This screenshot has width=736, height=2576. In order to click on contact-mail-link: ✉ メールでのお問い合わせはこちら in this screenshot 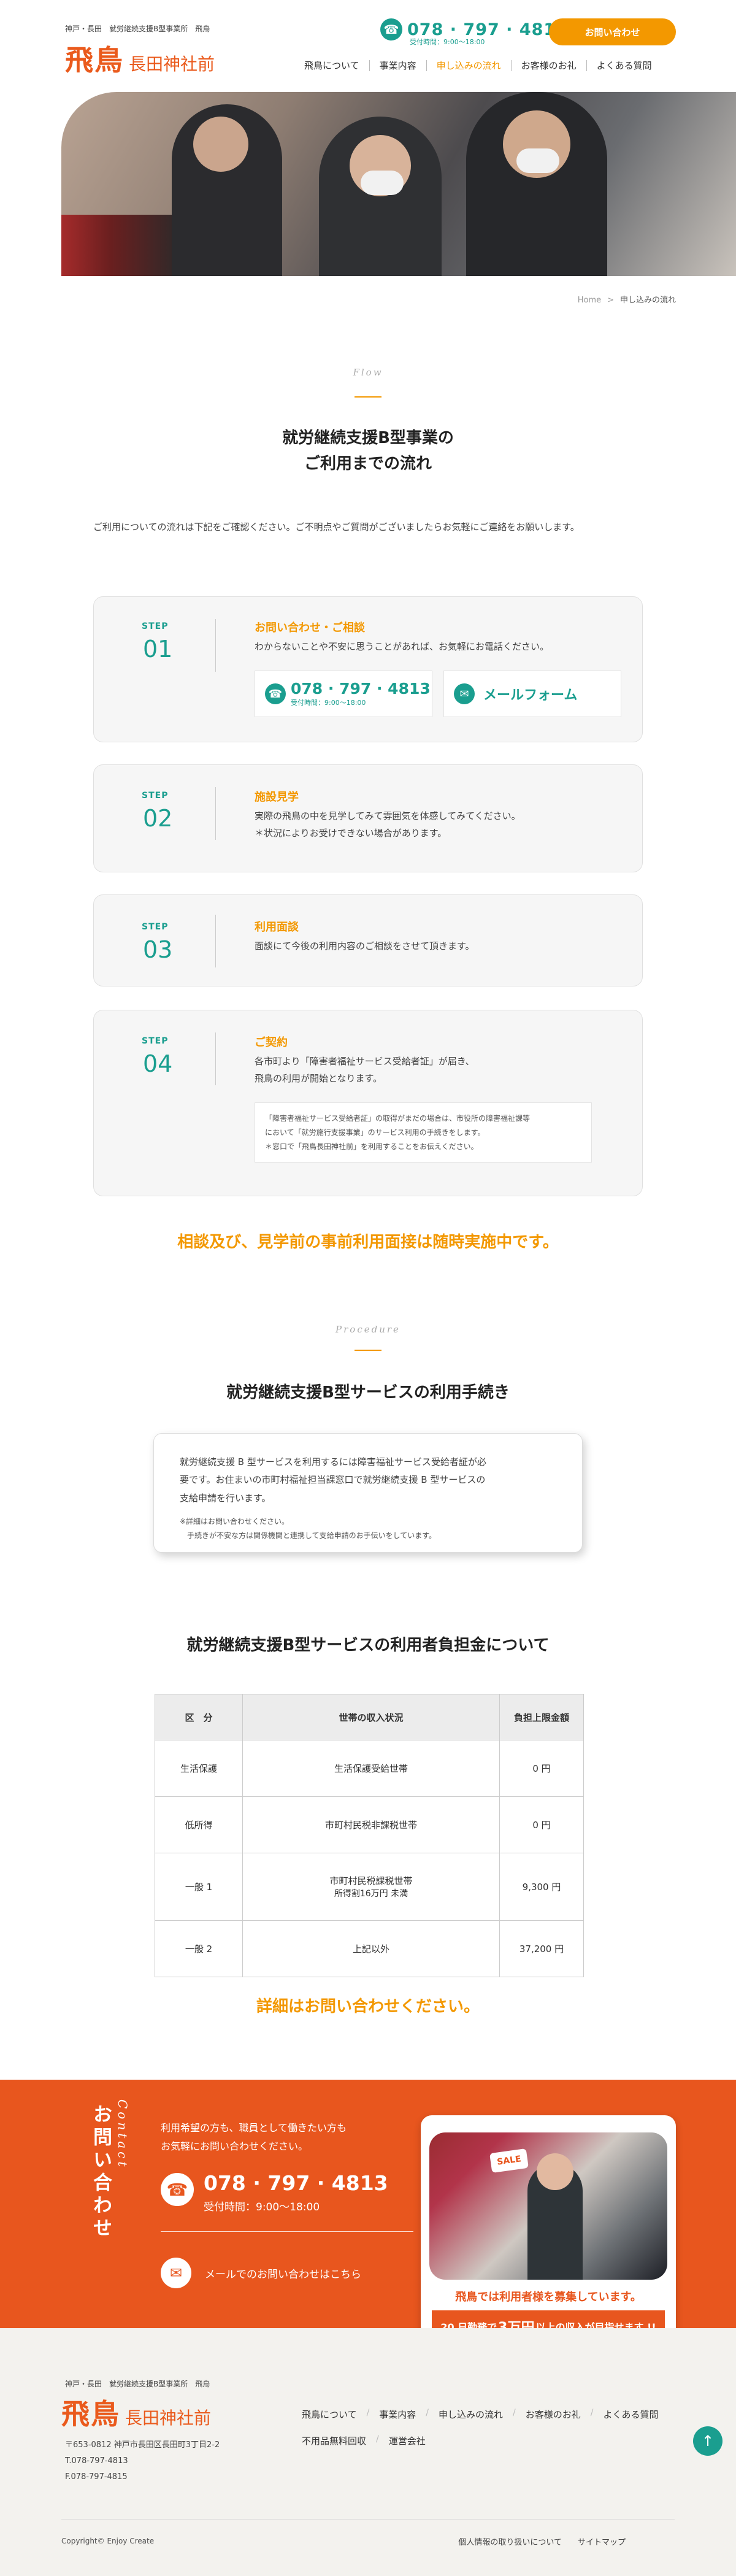, I will do `click(261, 2273)`.